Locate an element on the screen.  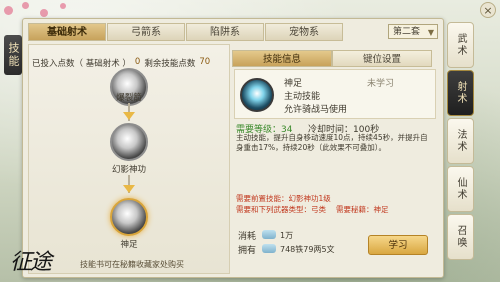
points-remaining-value: 70 is located at coordinates (205, 62).